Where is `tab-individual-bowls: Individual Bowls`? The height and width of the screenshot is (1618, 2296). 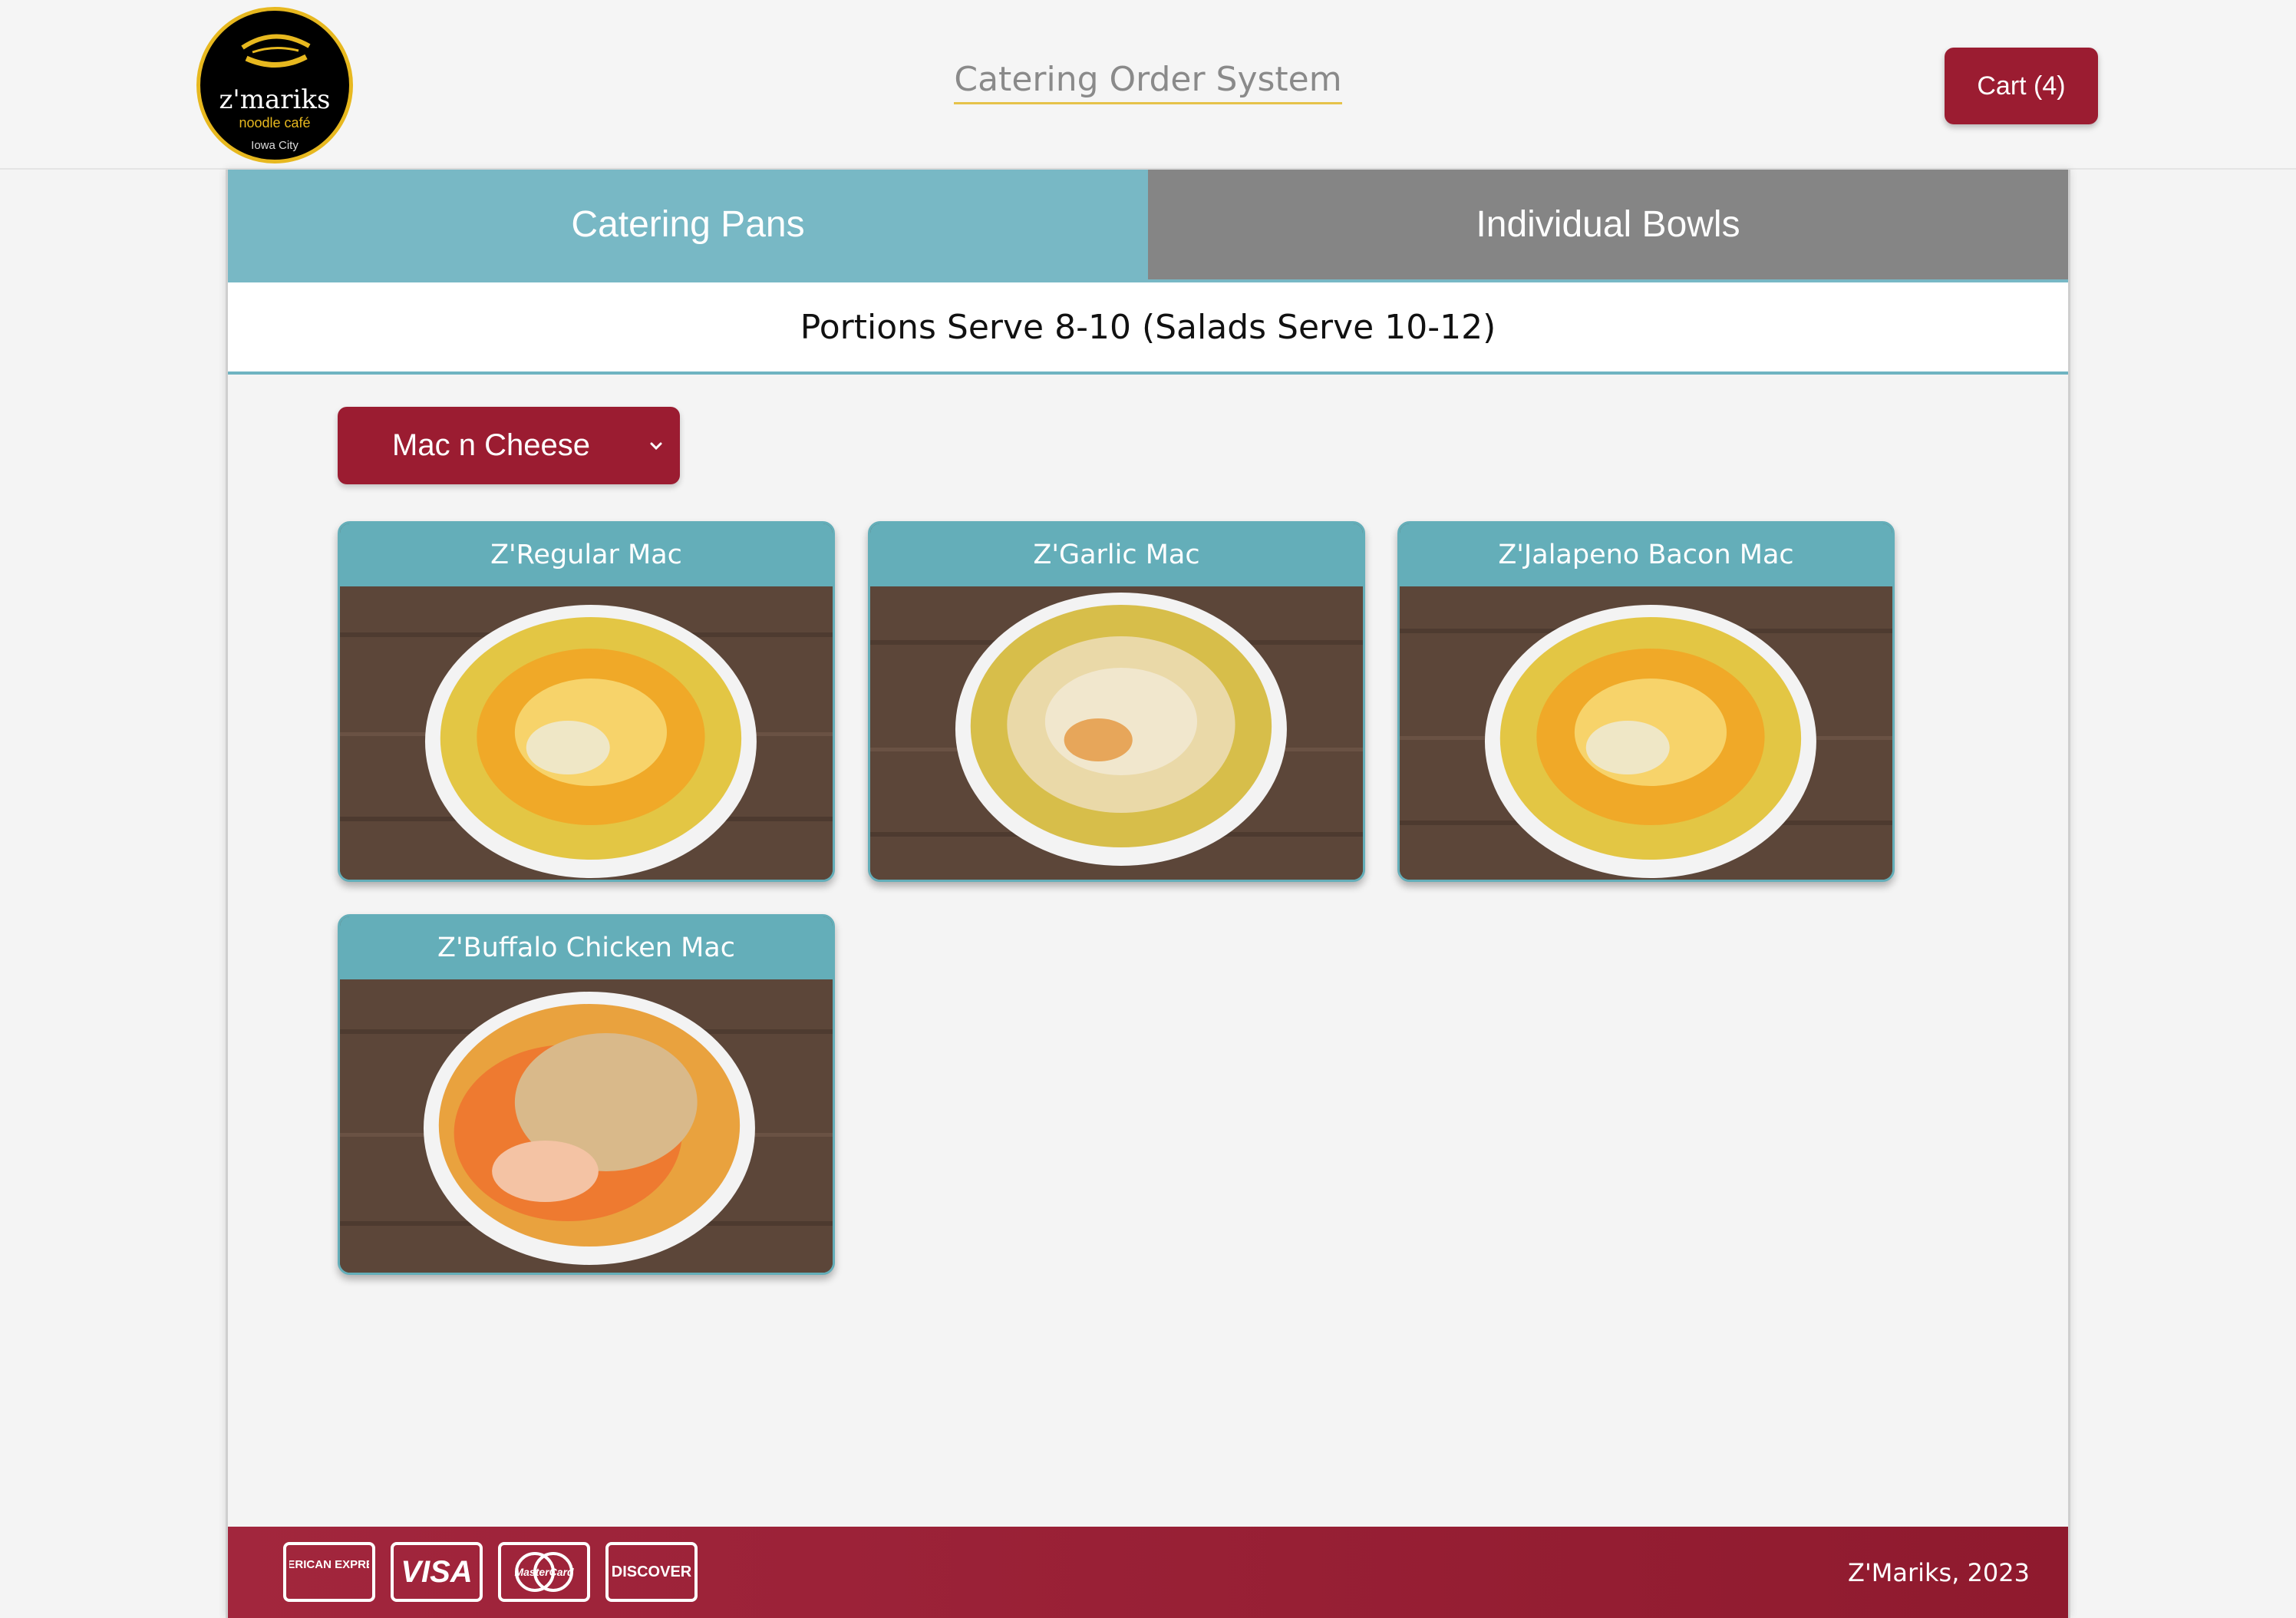
tab-individual-bowls: Individual Bowls is located at coordinates (1608, 224).